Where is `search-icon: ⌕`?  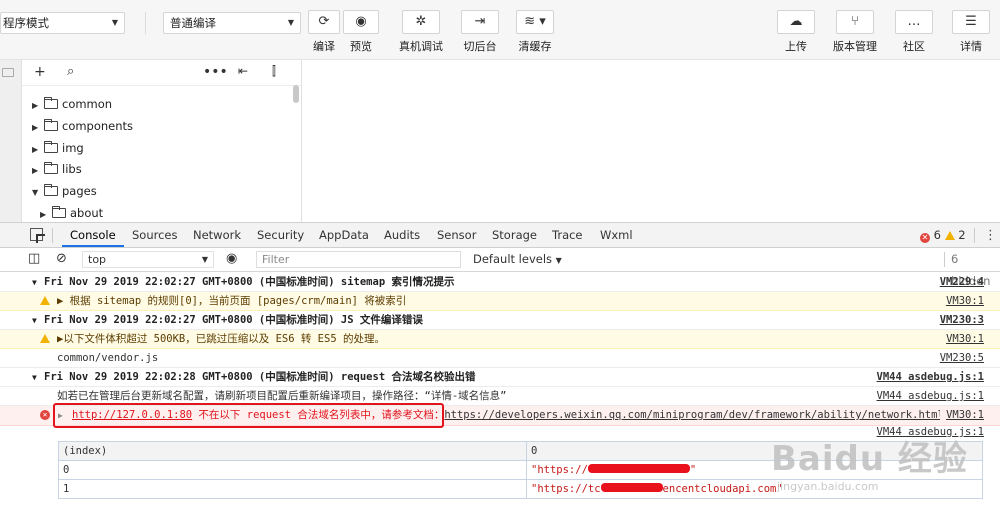 search-icon: ⌕ is located at coordinates (70, 71).